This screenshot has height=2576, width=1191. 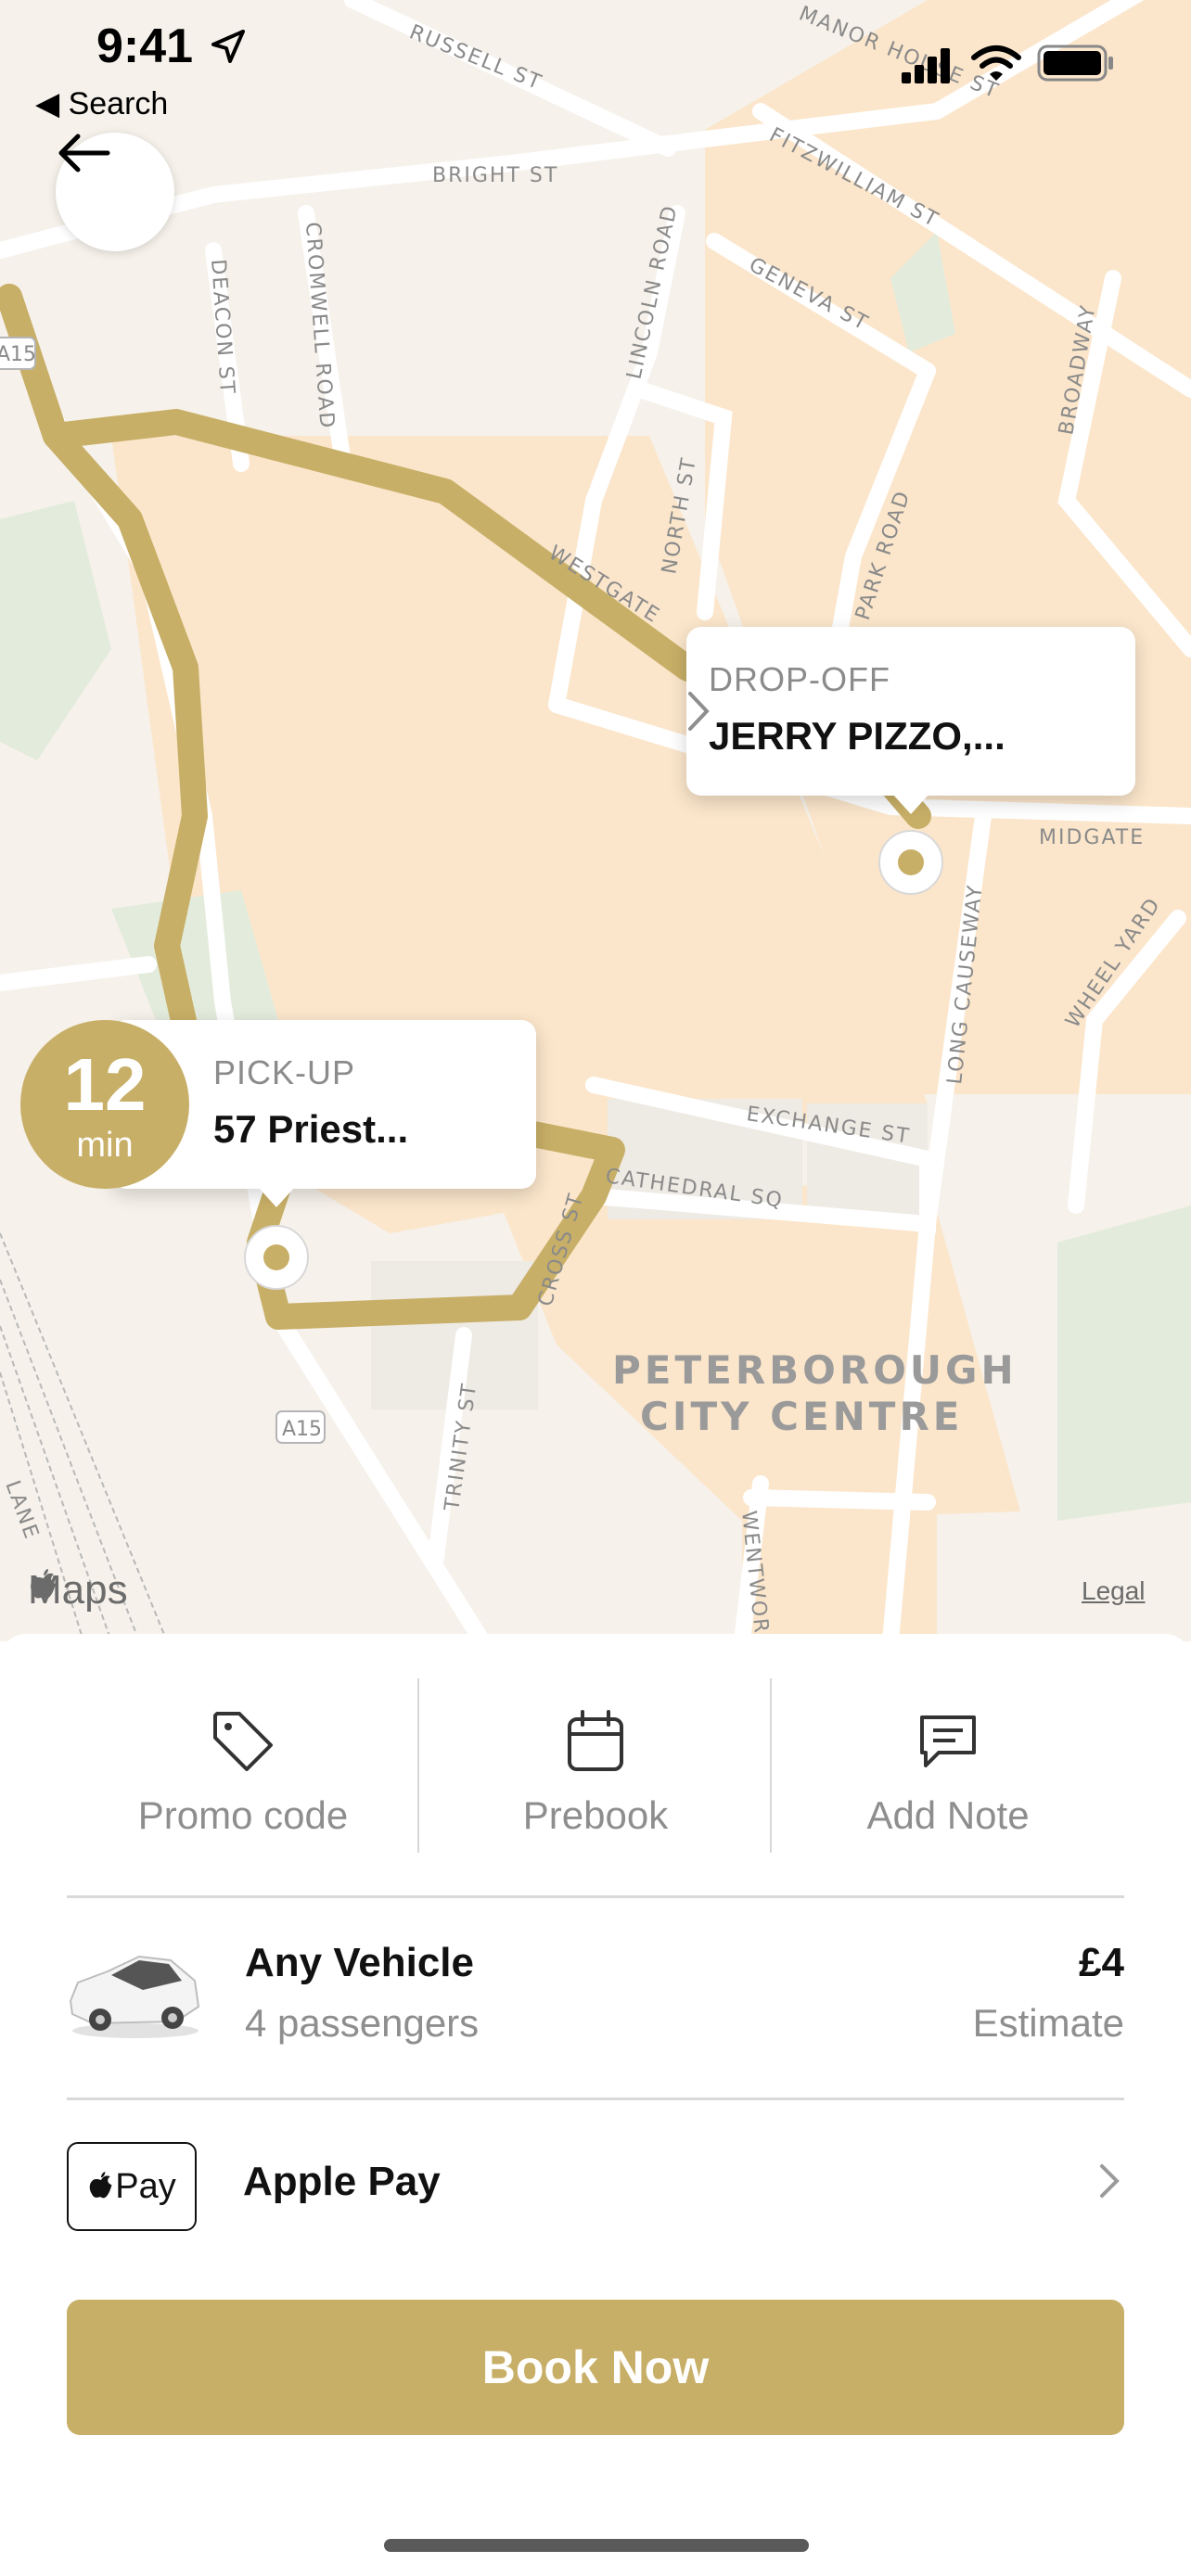 What do you see at coordinates (1048, 2023) in the screenshot?
I see `fare-note: Estimate` at bounding box center [1048, 2023].